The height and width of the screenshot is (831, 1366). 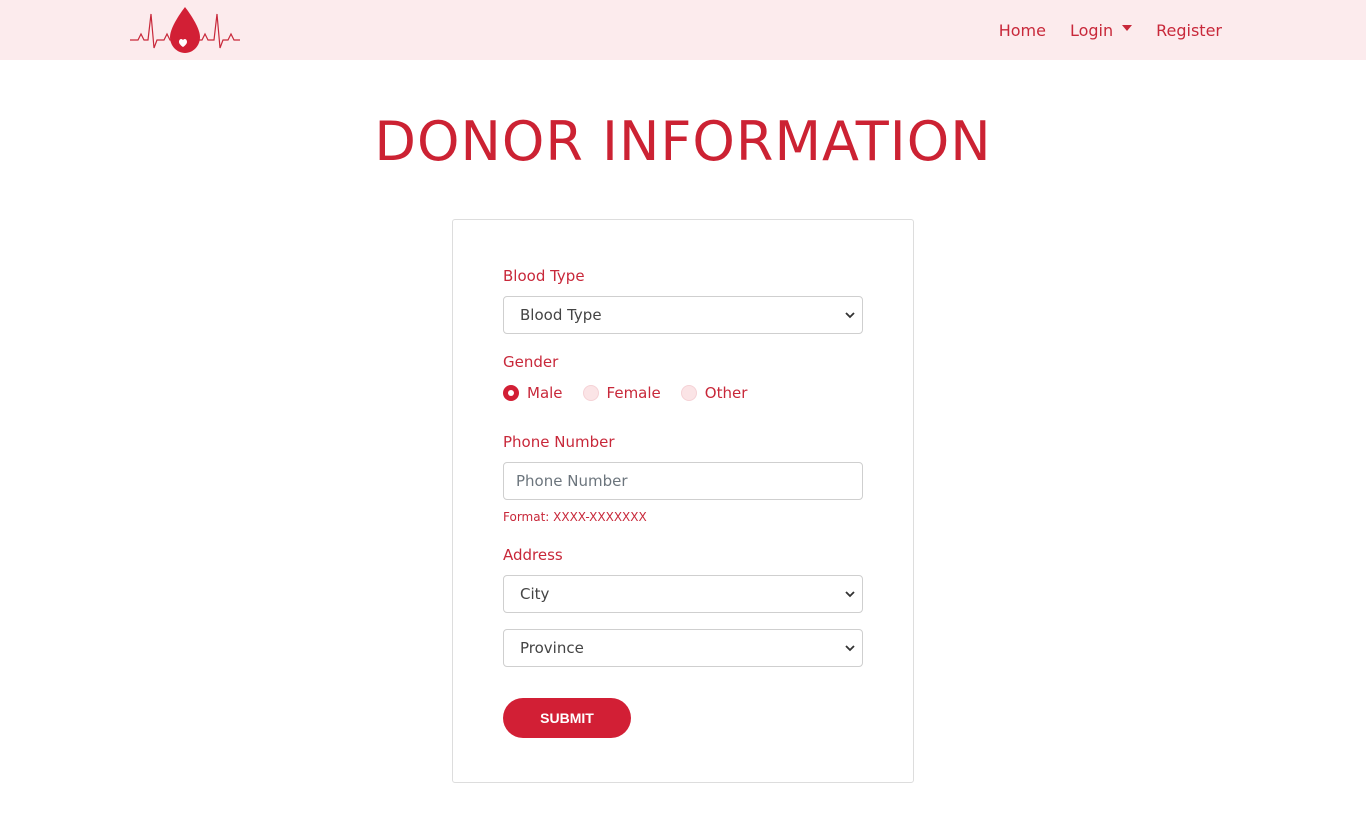 What do you see at coordinates (1091, 30) in the screenshot?
I see `nav-login-label: Login` at bounding box center [1091, 30].